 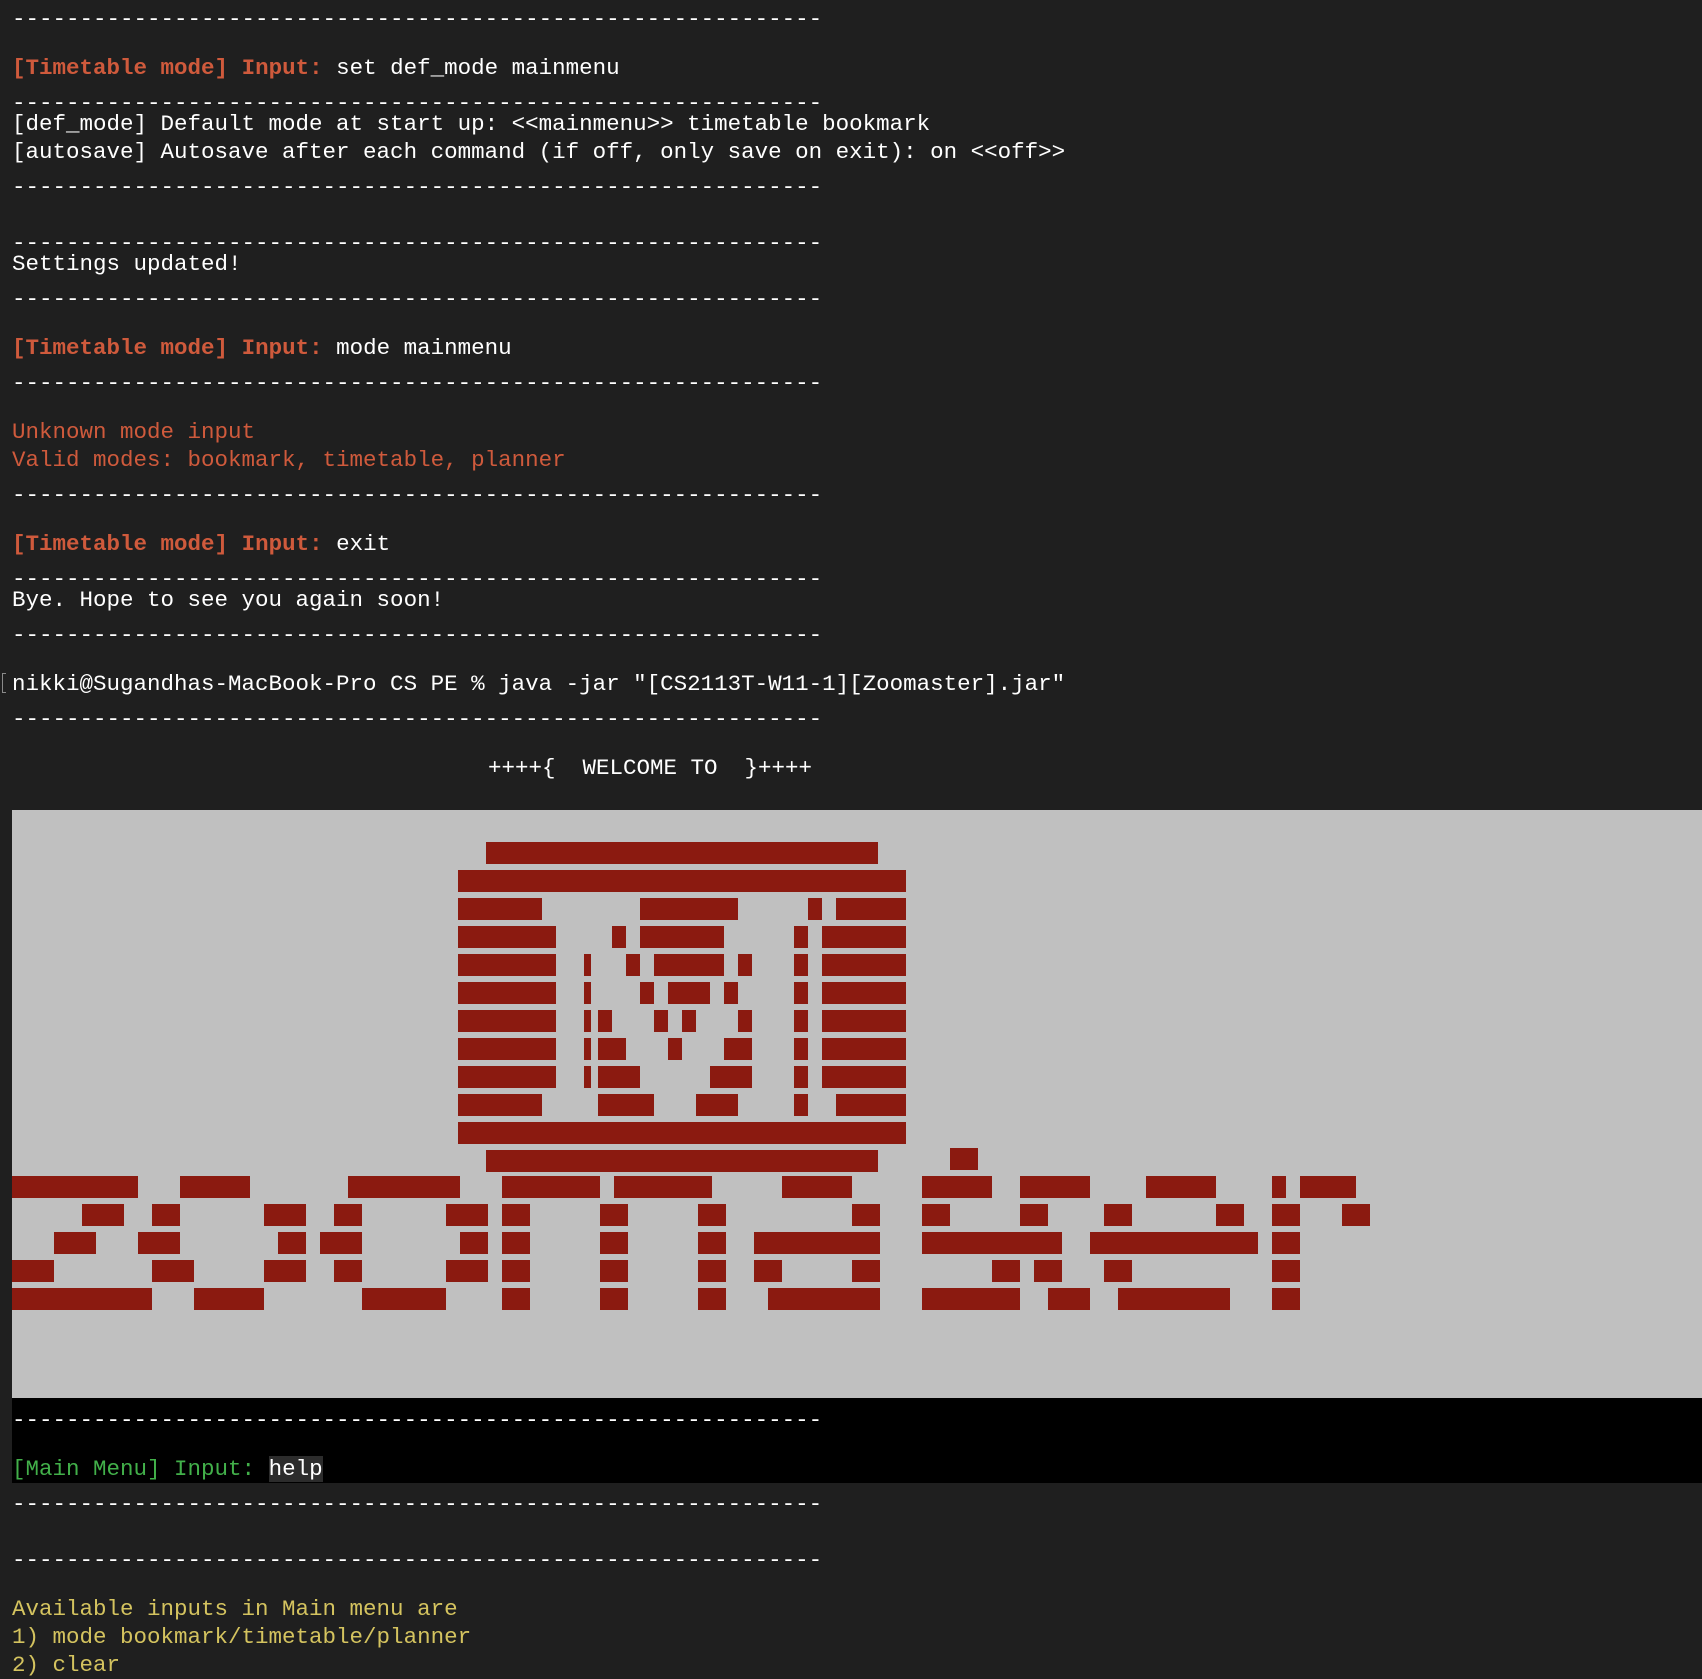 I want to click on help-item: 1) mode bookmark/timetable/planner, so click(x=242, y=1637).